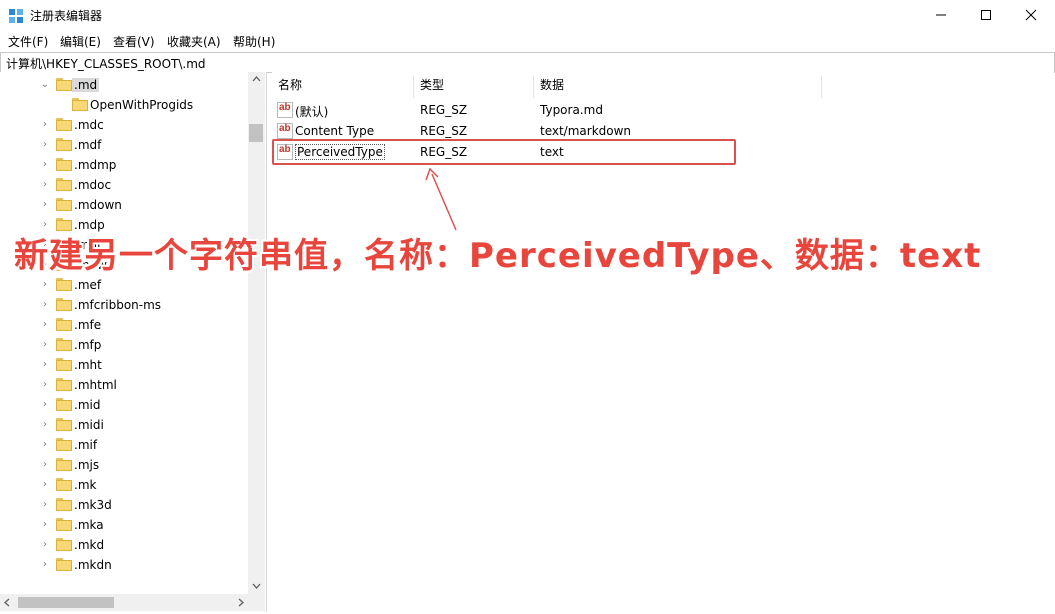 The image size is (1055, 614). What do you see at coordinates (80, 41) in the screenshot?
I see `menu-edit: 编辑(E)` at bounding box center [80, 41].